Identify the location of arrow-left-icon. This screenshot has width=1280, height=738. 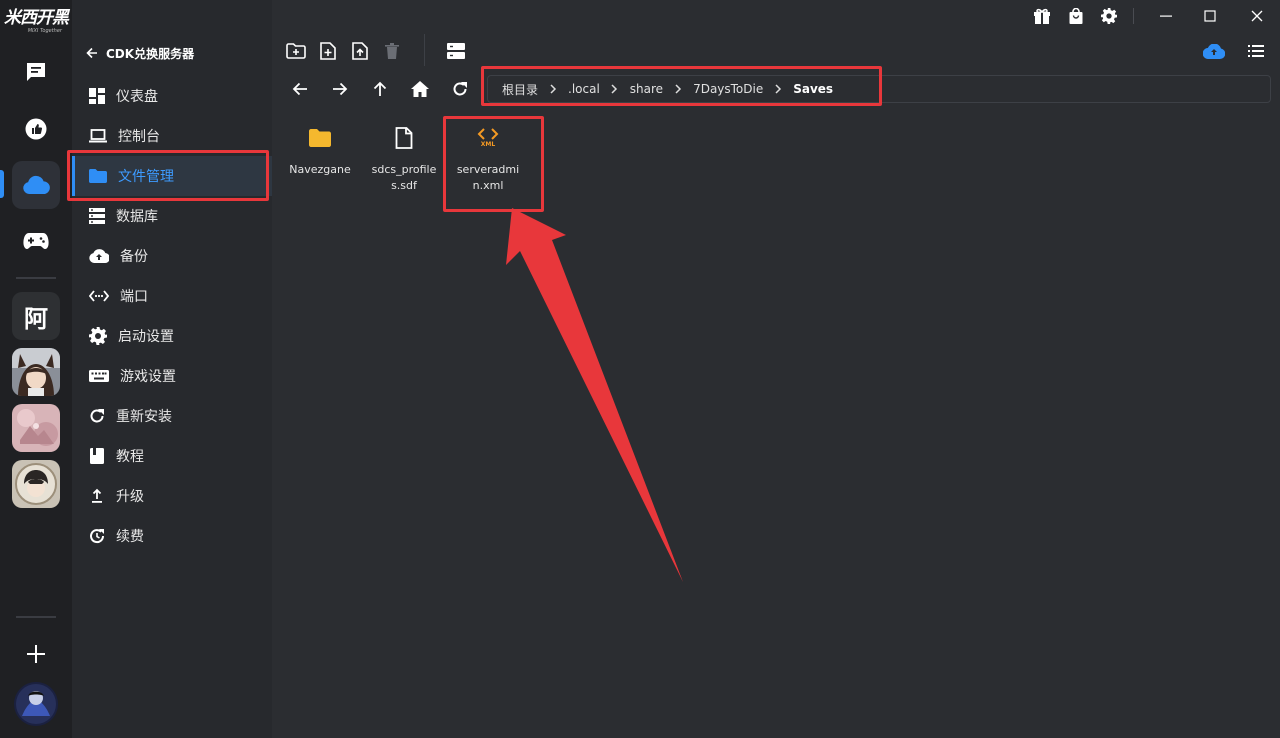
(300, 89).